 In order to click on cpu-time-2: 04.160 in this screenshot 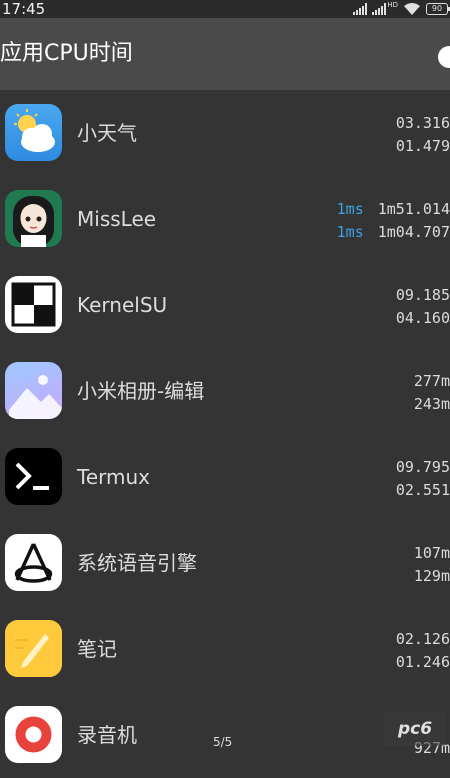, I will do `click(422, 318)`.